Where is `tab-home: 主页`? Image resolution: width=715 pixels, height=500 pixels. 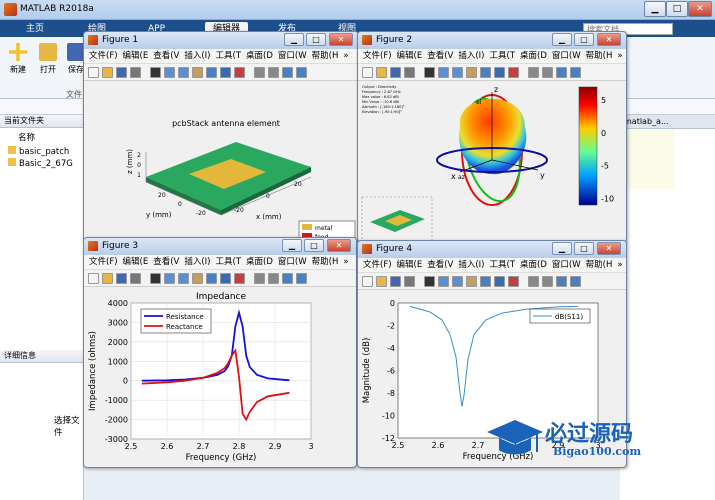
tab-home: 主页 is located at coordinates (35, 29).